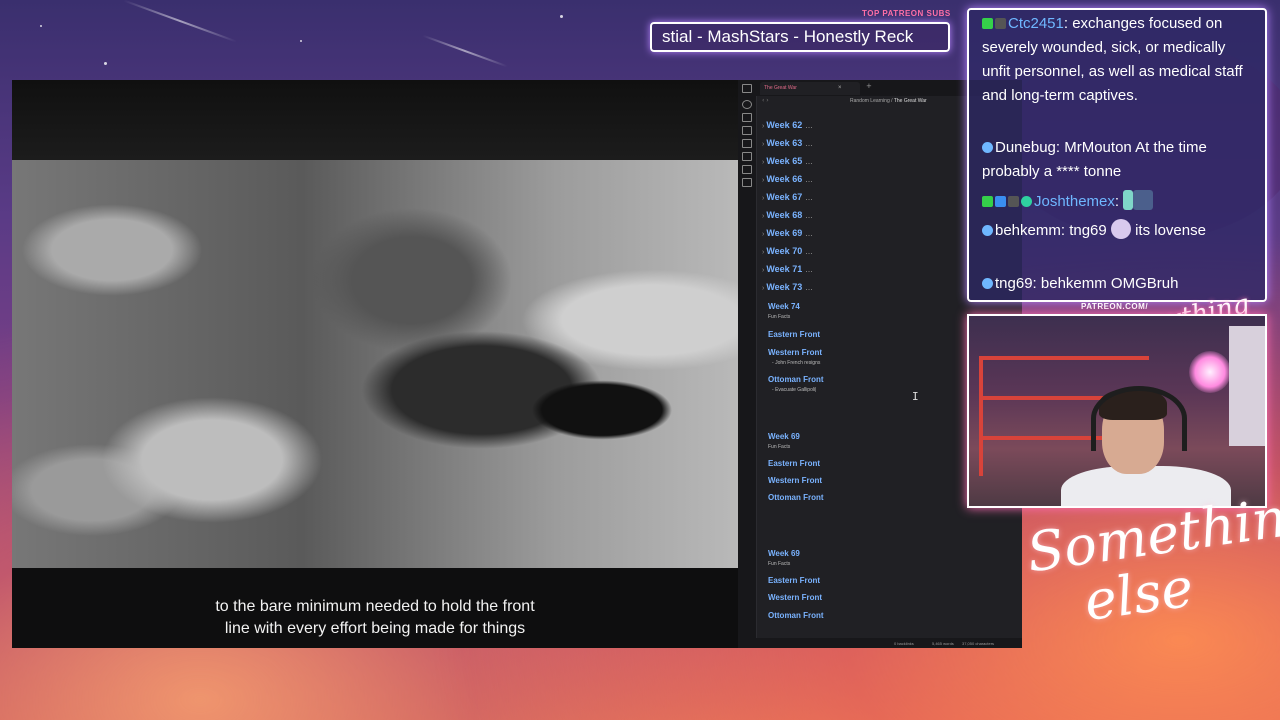 This screenshot has height=720, width=1280. Describe the element at coordinates (1000, 201) in the screenshot. I see `mod-badge-icon` at that location.